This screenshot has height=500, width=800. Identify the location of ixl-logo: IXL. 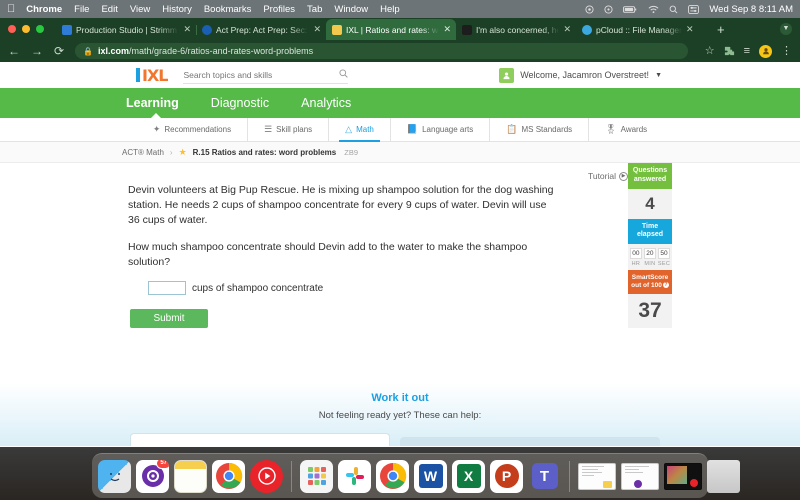
(152, 75).